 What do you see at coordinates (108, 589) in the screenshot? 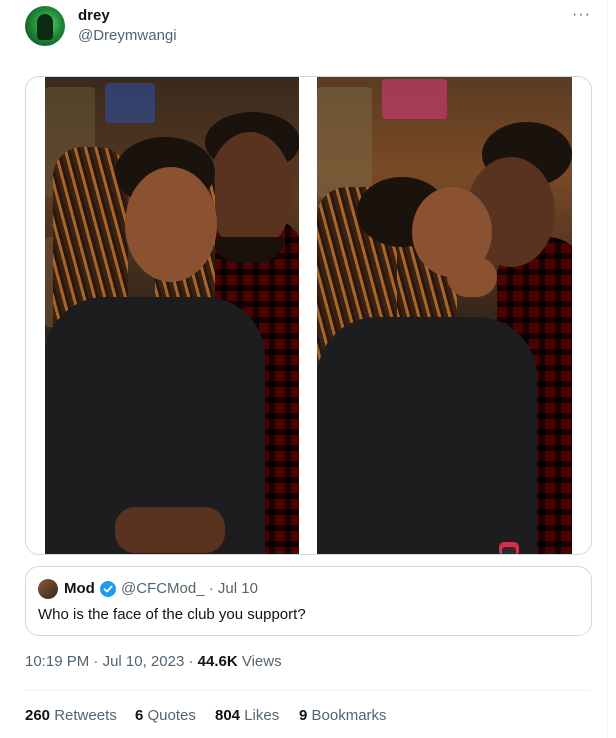
I see `verified-badge-icon` at bounding box center [108, 589].